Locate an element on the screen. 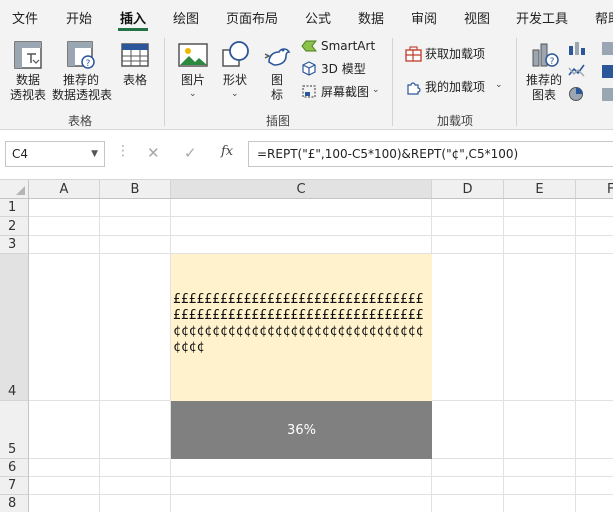 This screenshot has width=613, height=512. cell-c5: 36% is located at coordinates (301, 430).